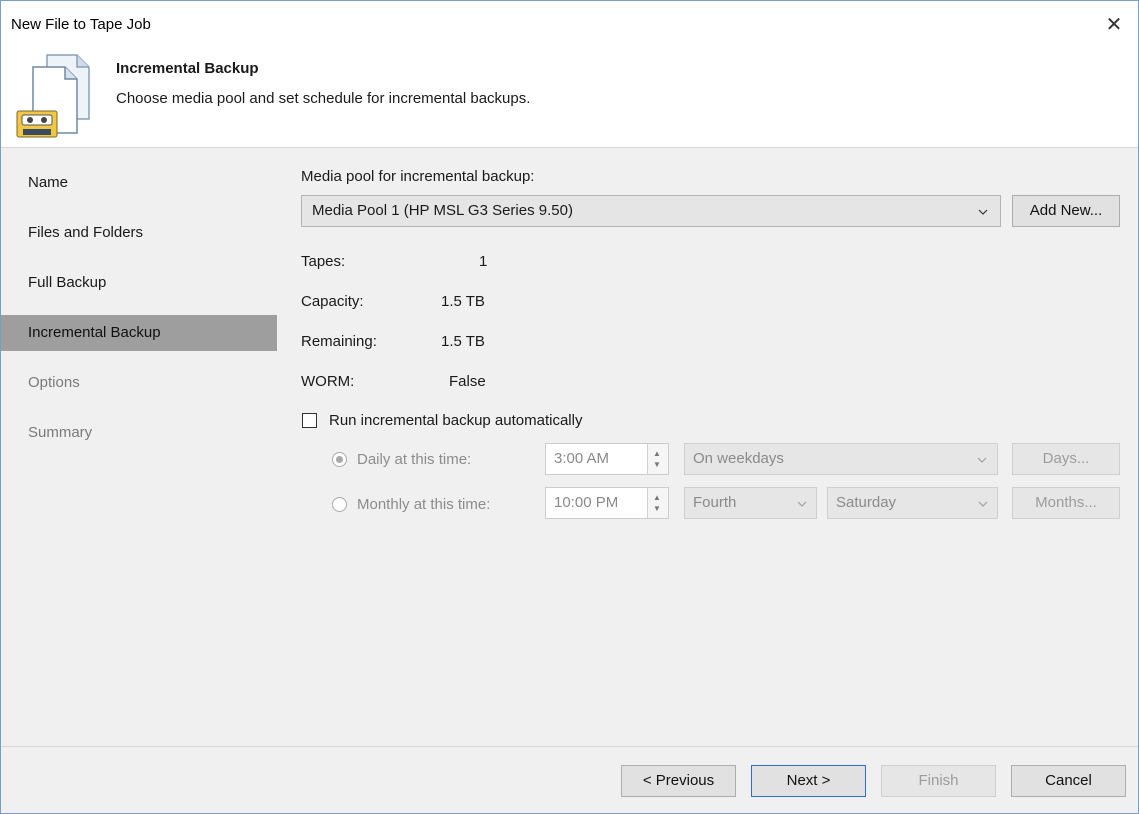 Image resolution: width=1139 pixels, height=814 pixels. What do you see at coordinates (339, 504) in the screenshot?
I see `monthly-radio` at bounding box center [339, 504].